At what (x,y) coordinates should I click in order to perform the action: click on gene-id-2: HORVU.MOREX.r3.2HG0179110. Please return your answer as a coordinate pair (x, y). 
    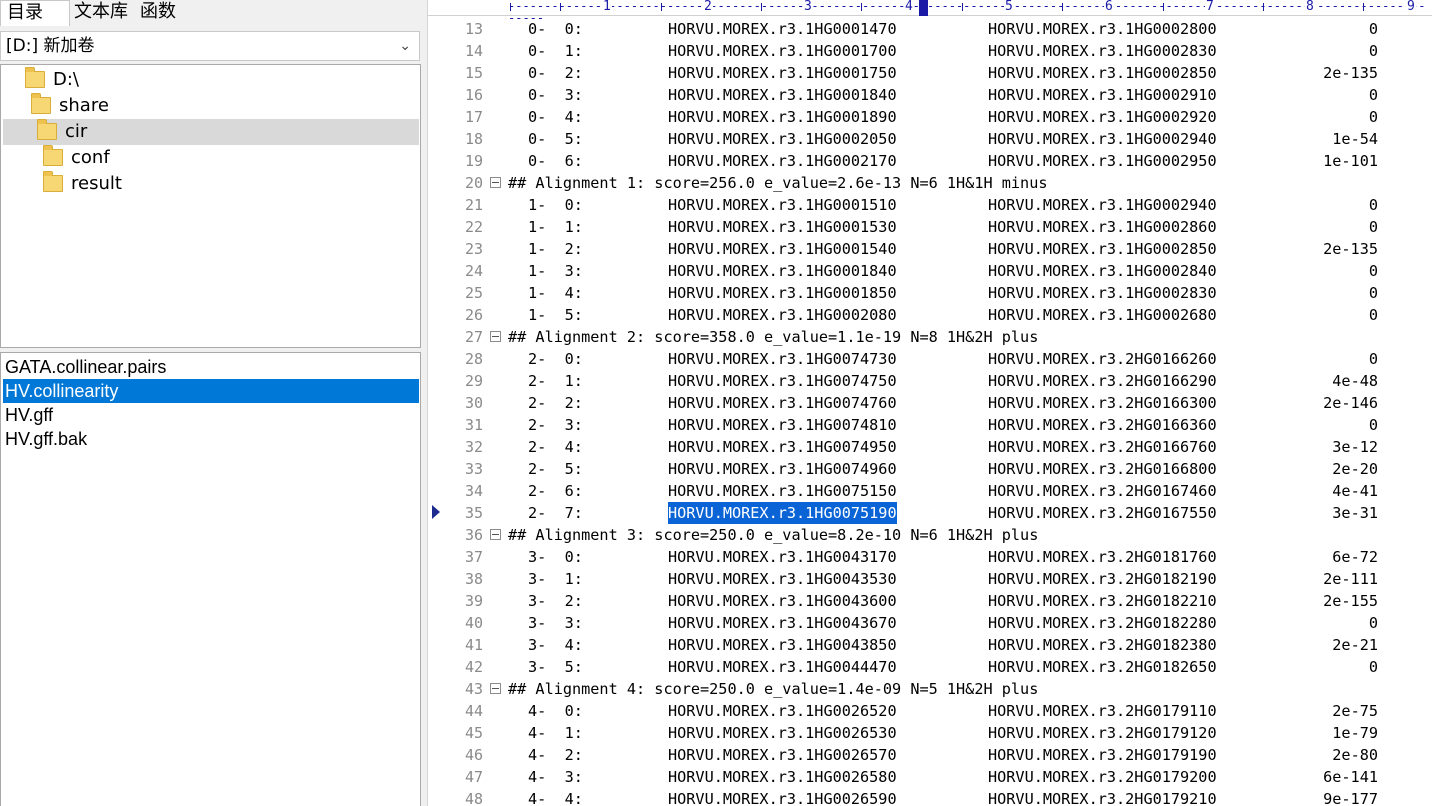
    Looking at the image, I should click on (1102, 711).